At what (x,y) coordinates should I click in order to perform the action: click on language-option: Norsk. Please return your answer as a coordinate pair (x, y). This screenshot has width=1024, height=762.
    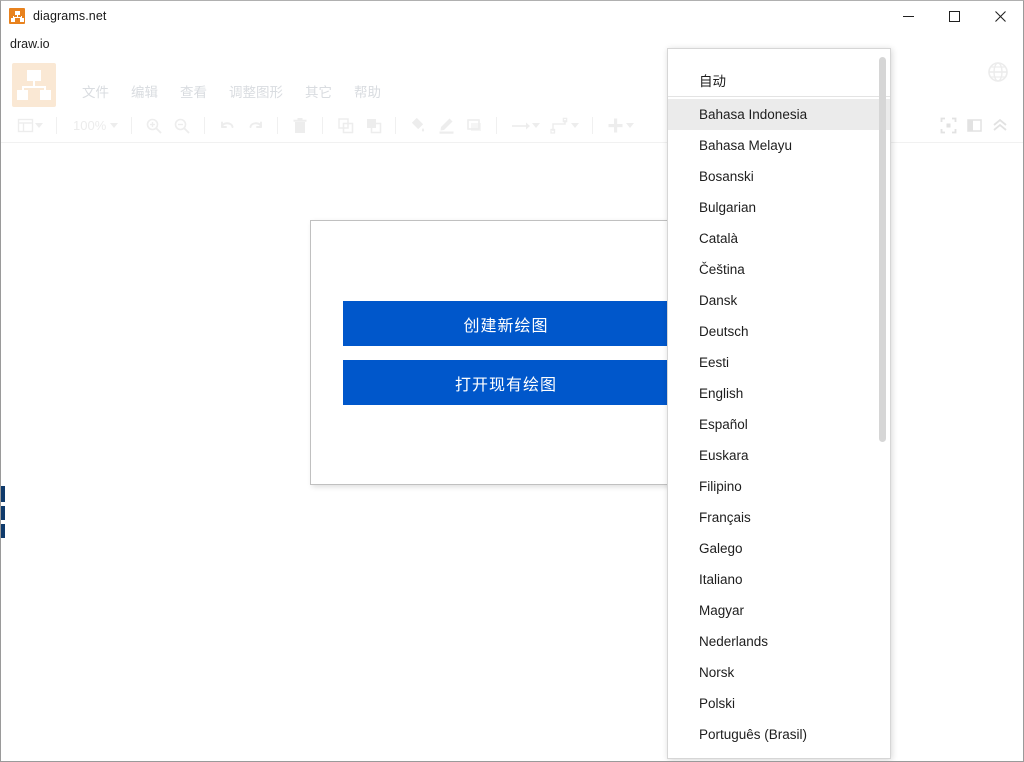
    Looking at the image, I should click on (779, 672).